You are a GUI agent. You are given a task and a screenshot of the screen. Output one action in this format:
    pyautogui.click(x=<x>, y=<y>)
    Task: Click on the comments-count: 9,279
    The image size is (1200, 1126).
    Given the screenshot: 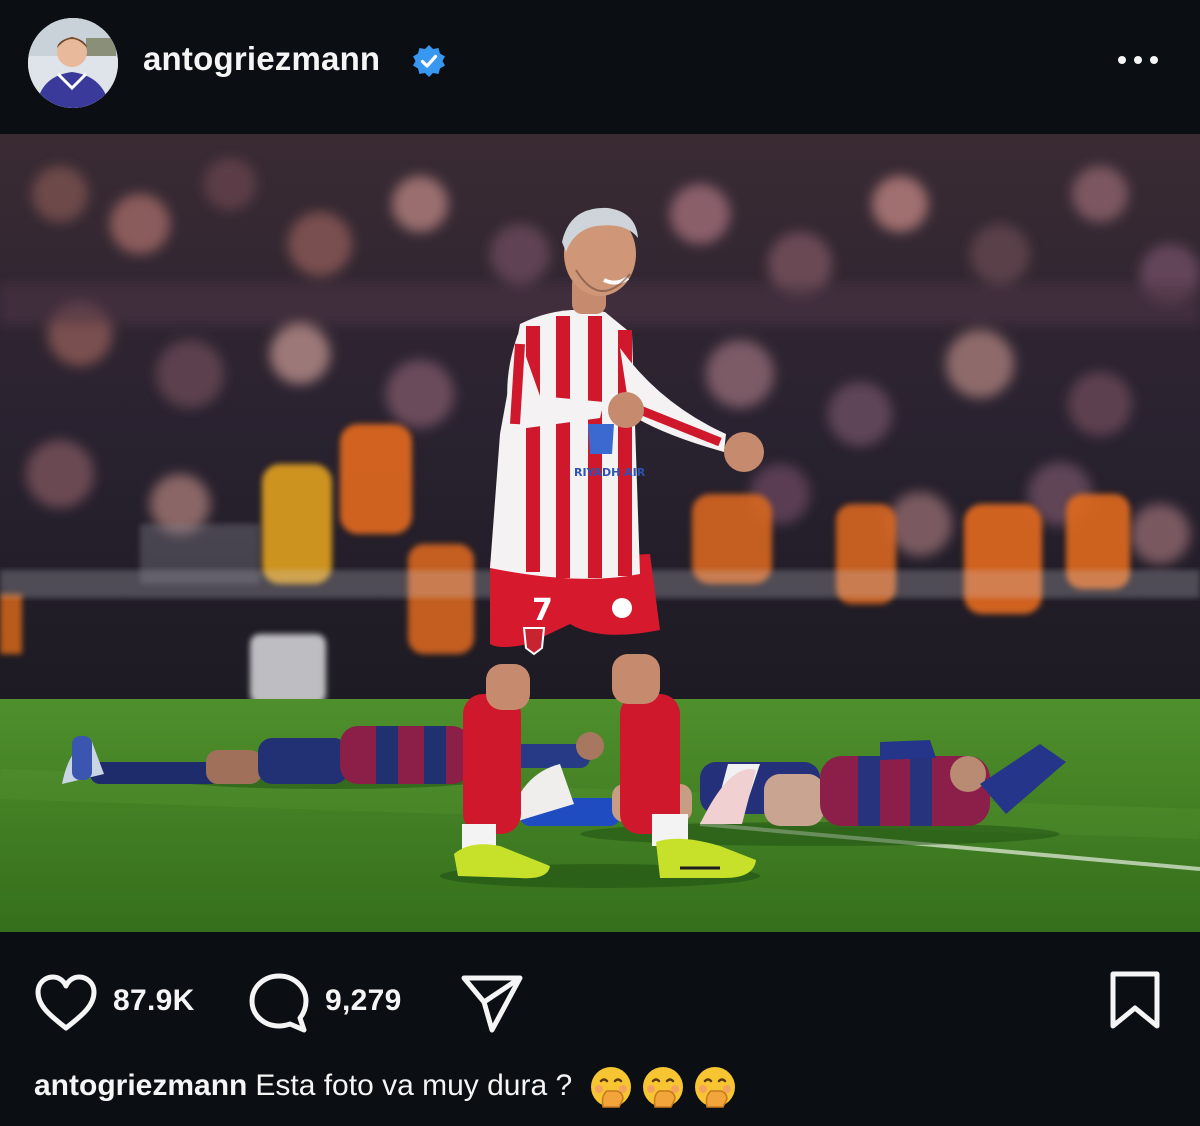 What is the action you would take?
    pyautogui.click(x=363, y=1001)
    